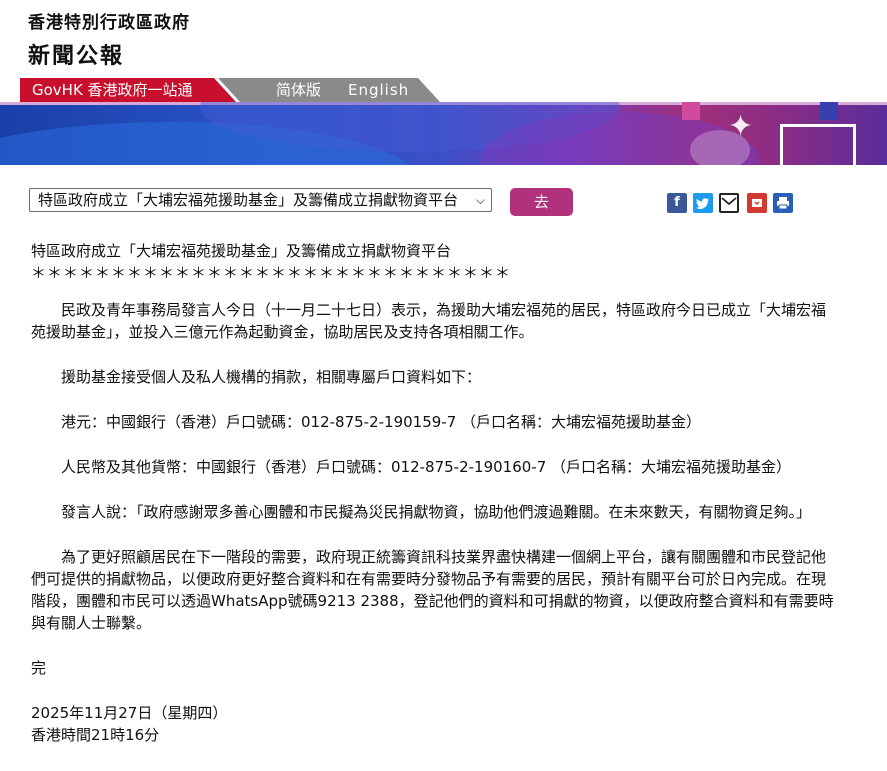 This screenshot has width=887, height=771. What do you see at coordinates (260, 200) in the screenshot?
I see `press-release-select: 特區政府成立「大埔宏福苑援助基金」及籌備成立捐獻物資平台 ⌵` at bounding box center [260, 200].